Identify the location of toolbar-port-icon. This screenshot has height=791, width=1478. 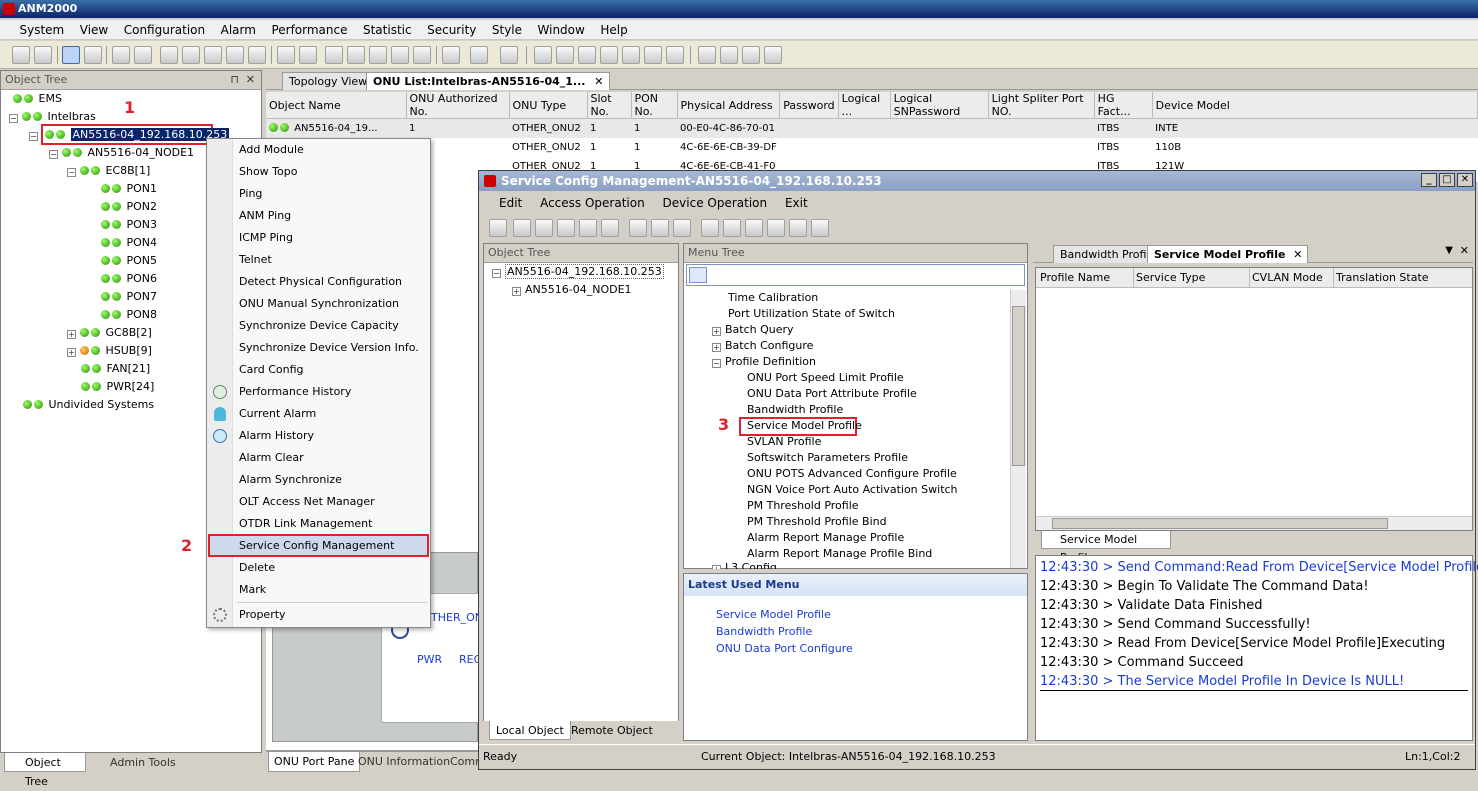
(565, 55).